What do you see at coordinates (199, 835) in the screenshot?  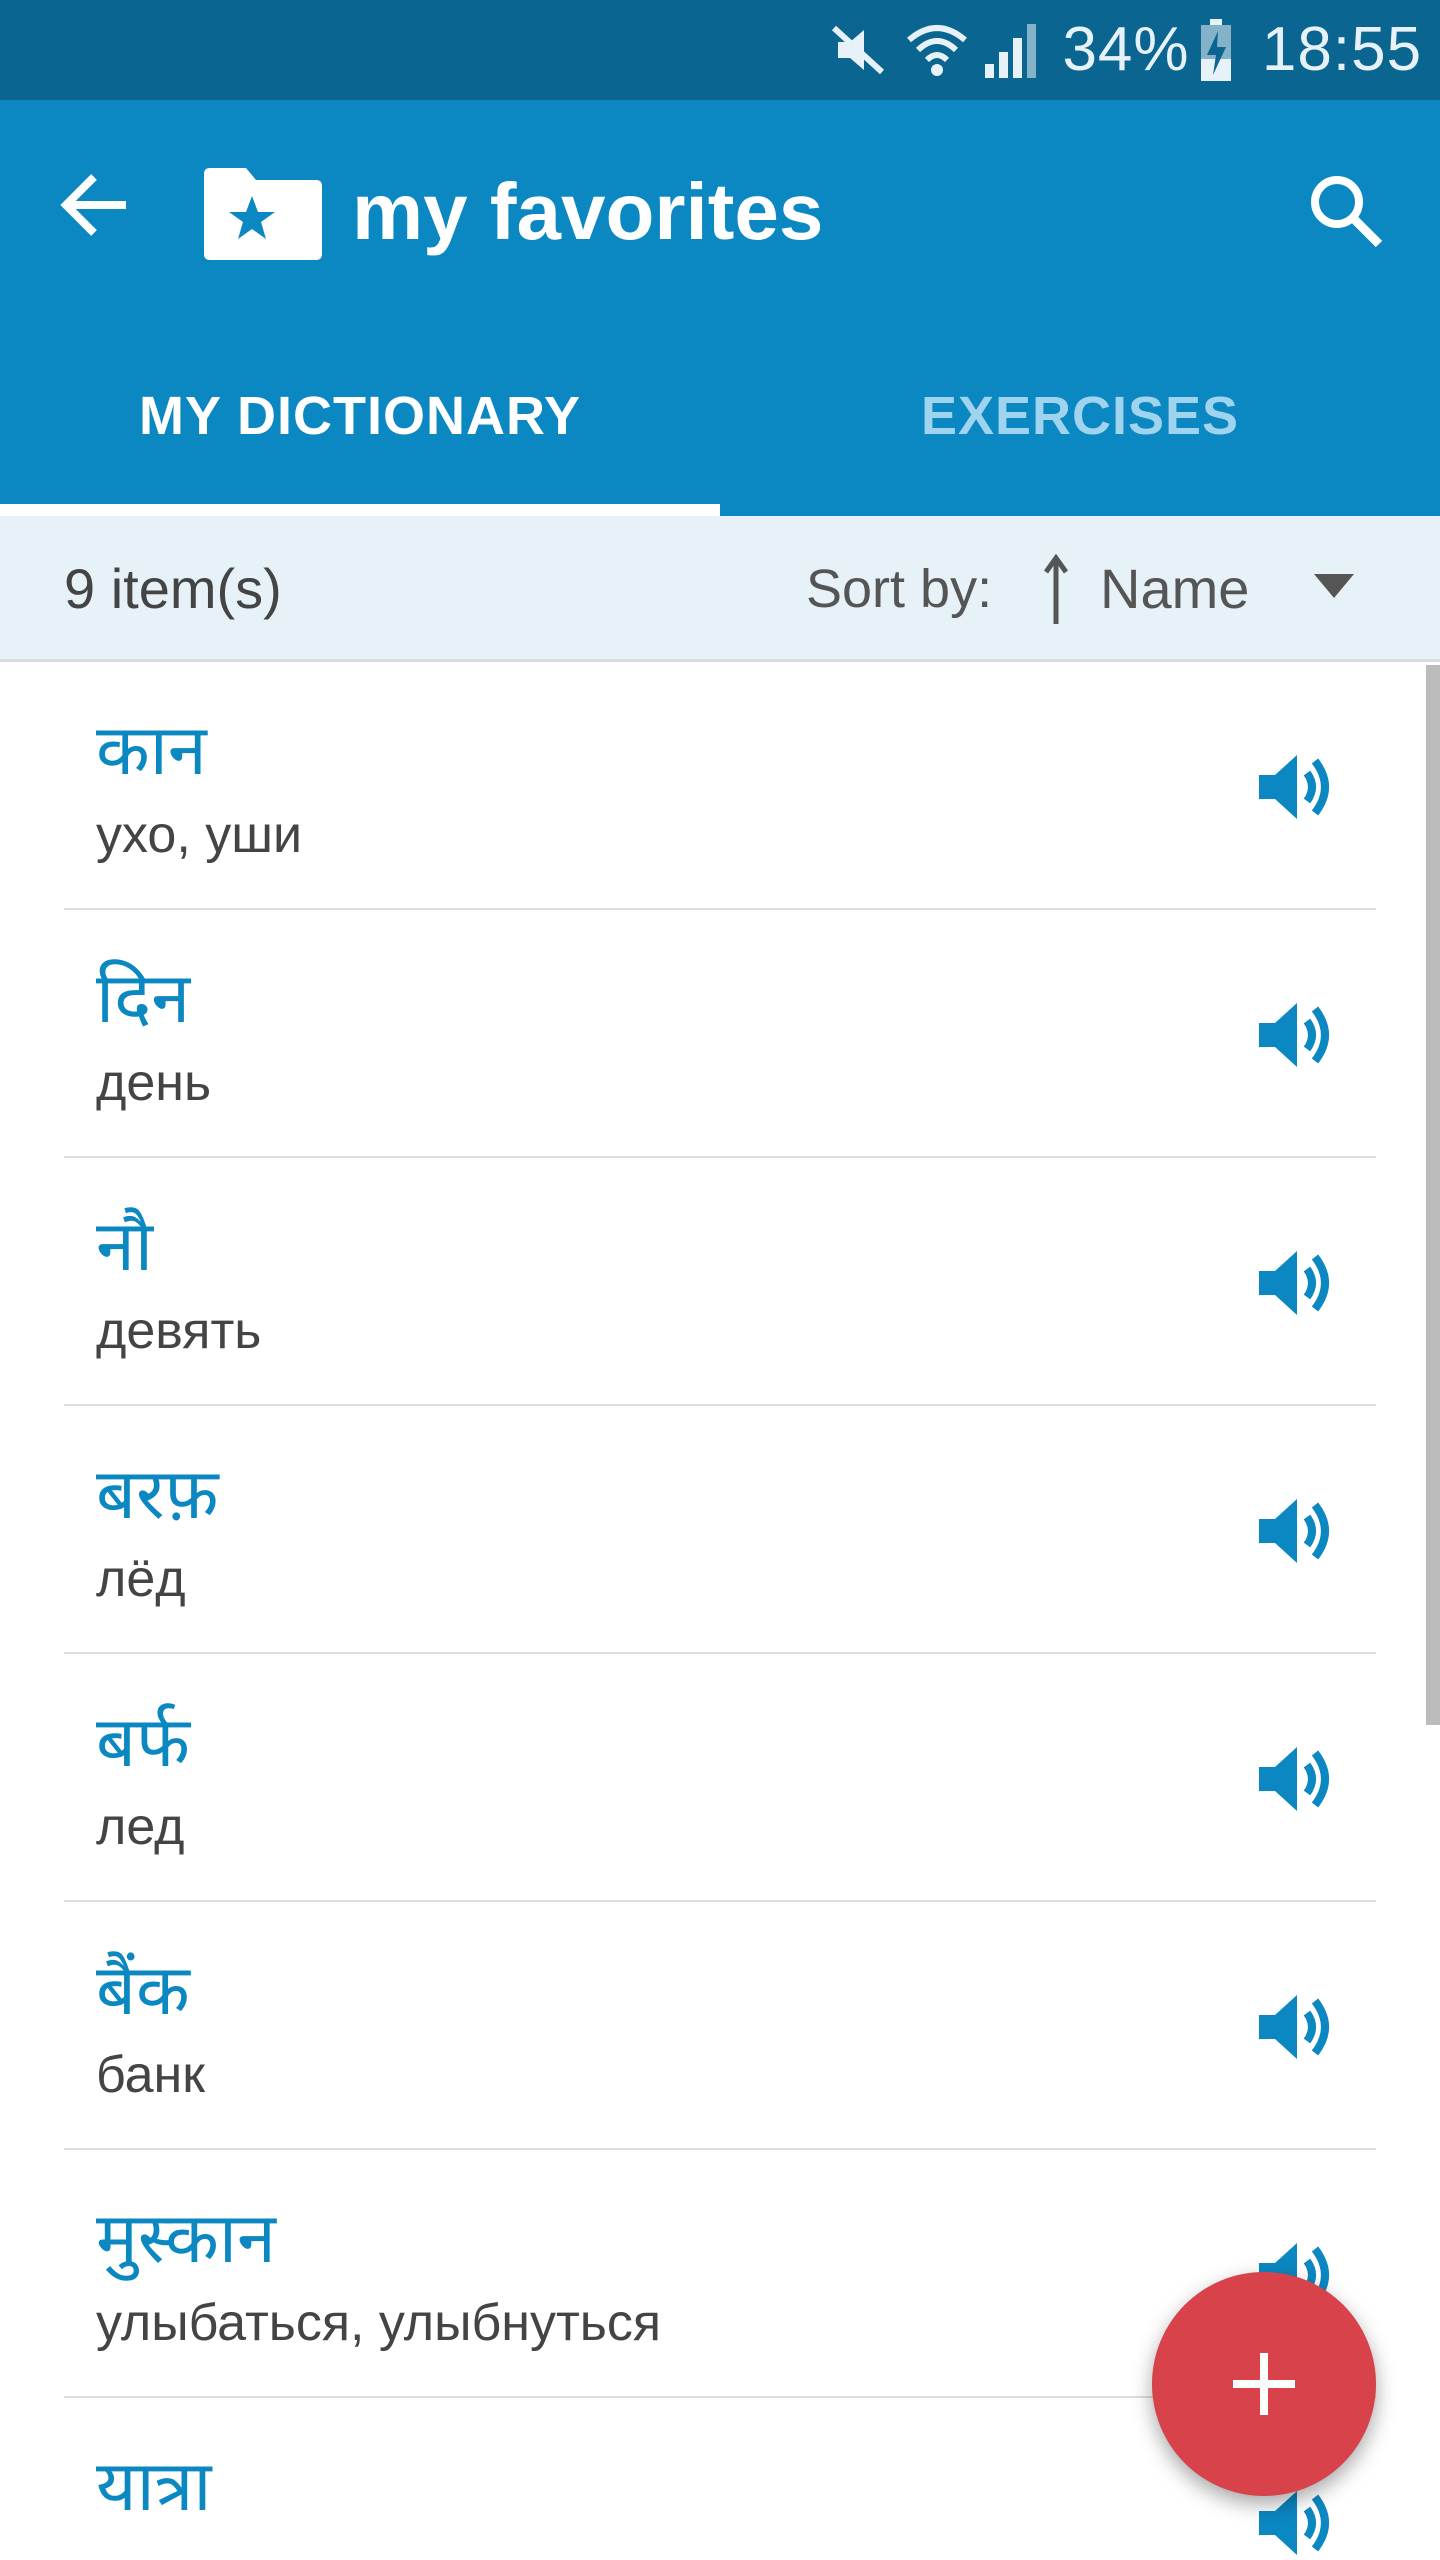 I see `translation-text: ухо, уши` at bounding box center [199, 835].